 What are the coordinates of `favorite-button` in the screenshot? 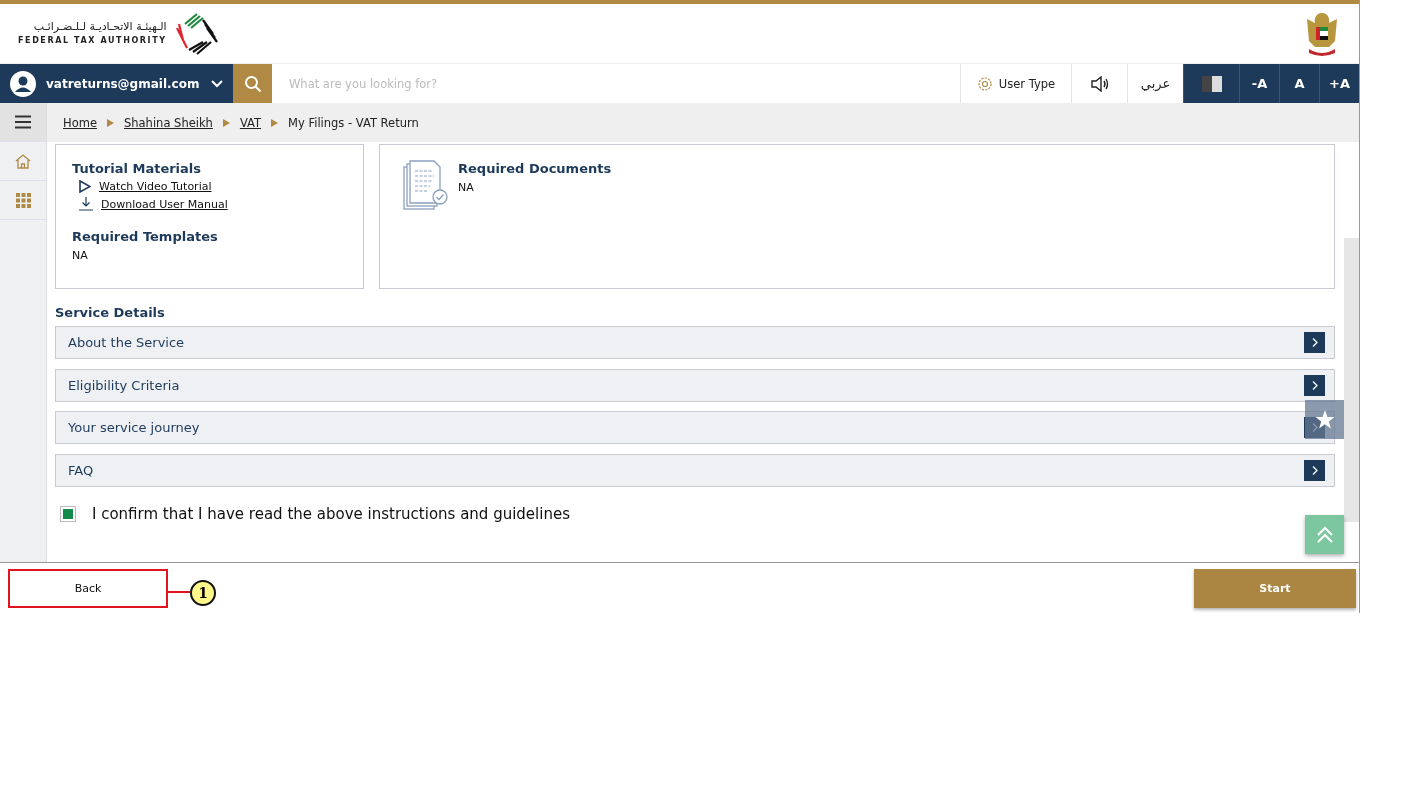 It's located at (1324, 419).